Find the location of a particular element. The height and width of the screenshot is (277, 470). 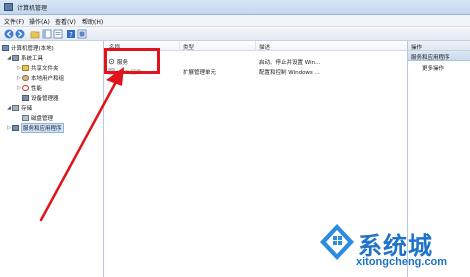

tree-item-shared-folders: ▷ 共享文件夹 is located at coordinates (37, 68).